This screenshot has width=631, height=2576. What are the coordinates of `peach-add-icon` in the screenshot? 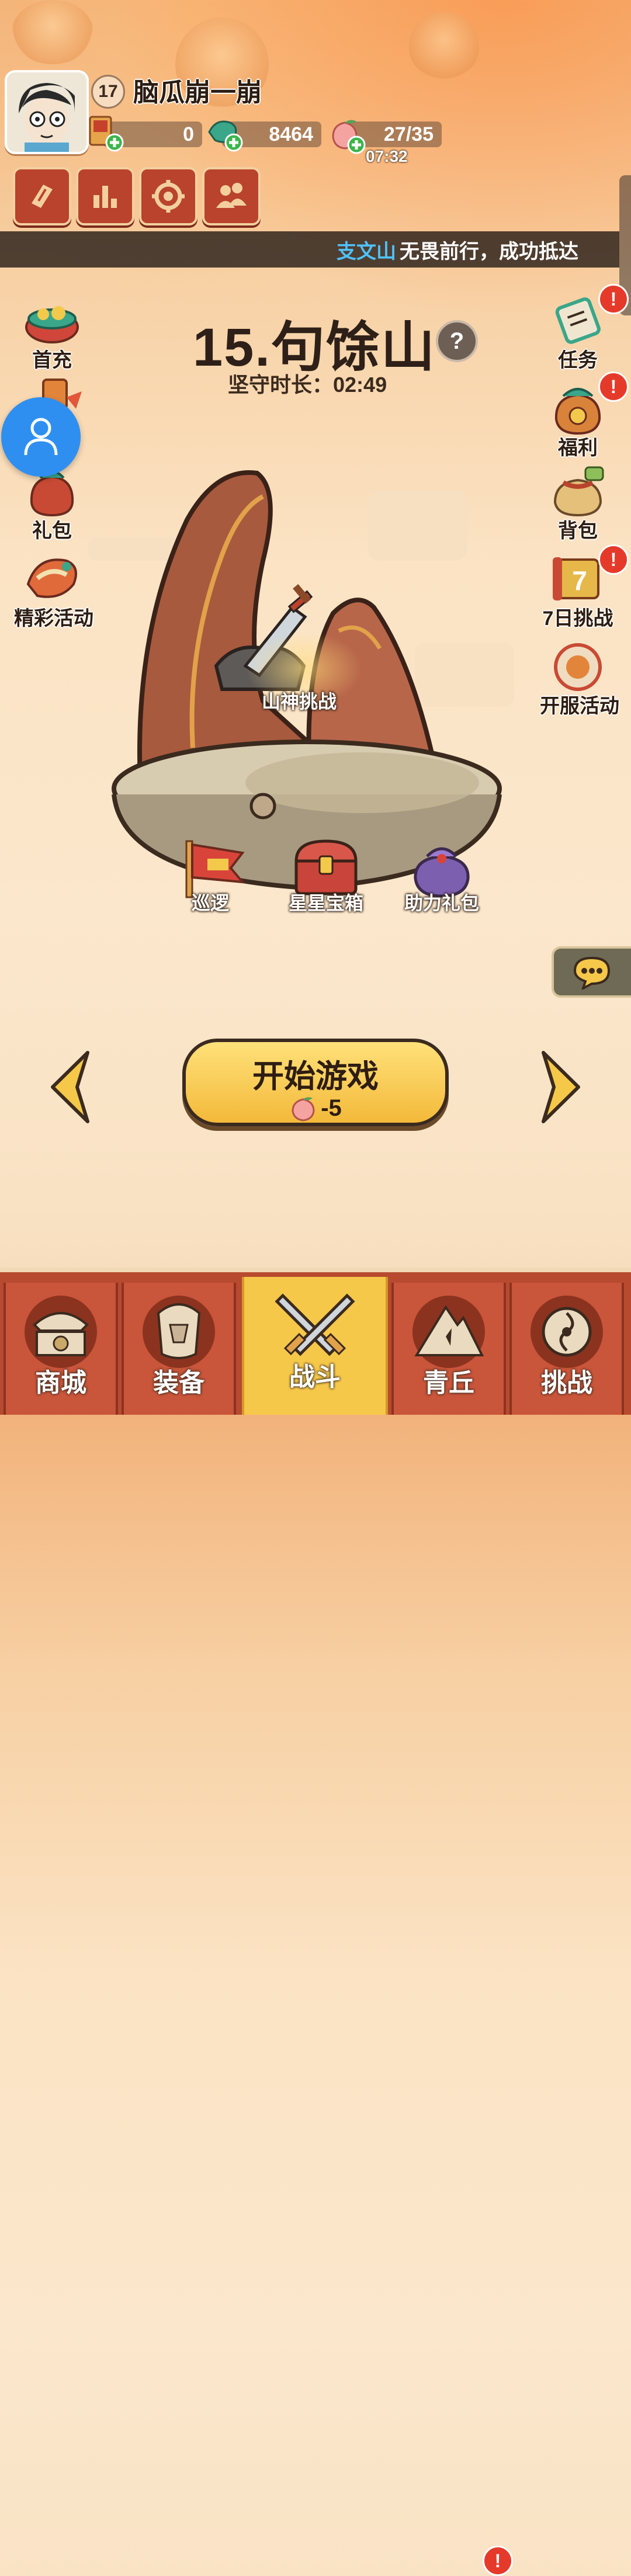 It's located at (347, 136).